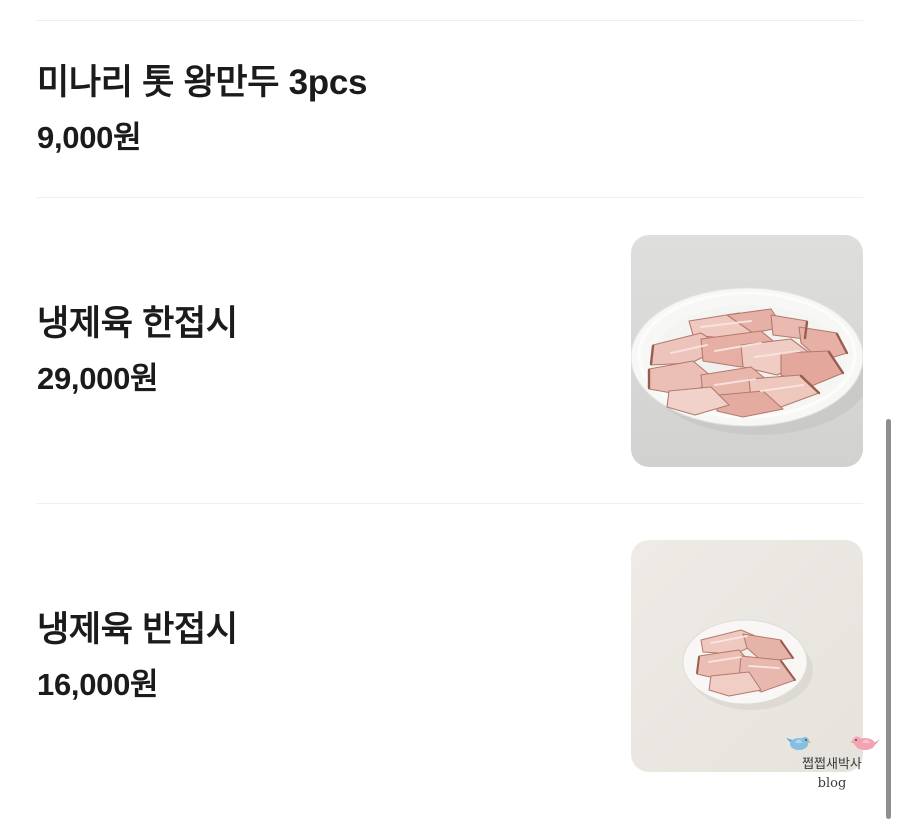  I want to click on menu-item-name: 냉제육 한접시, so click(137, 323).